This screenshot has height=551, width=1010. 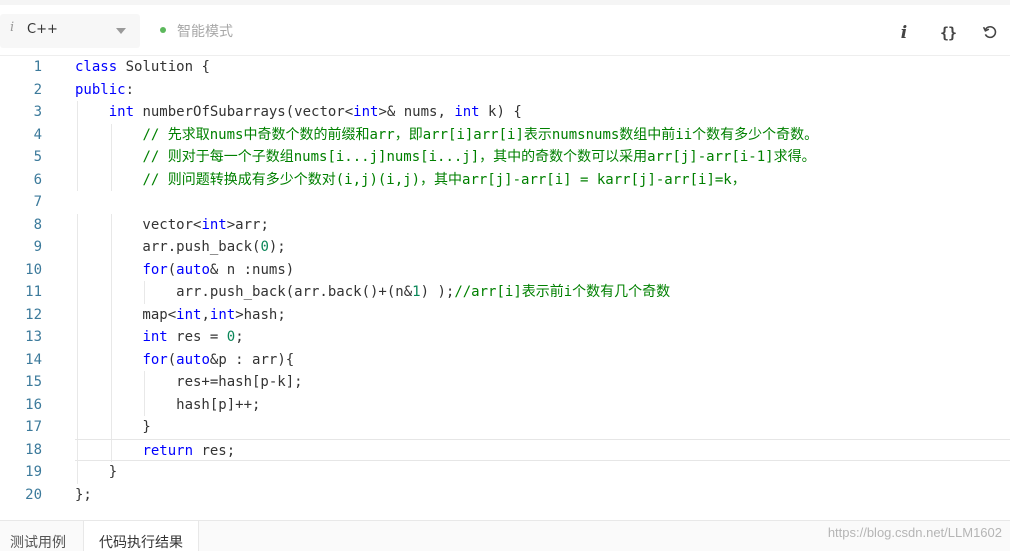 What do you see at coordinates (505, 427) in the screenshot?
I see `code-line: 17 }` at bounding box center [505, 427].